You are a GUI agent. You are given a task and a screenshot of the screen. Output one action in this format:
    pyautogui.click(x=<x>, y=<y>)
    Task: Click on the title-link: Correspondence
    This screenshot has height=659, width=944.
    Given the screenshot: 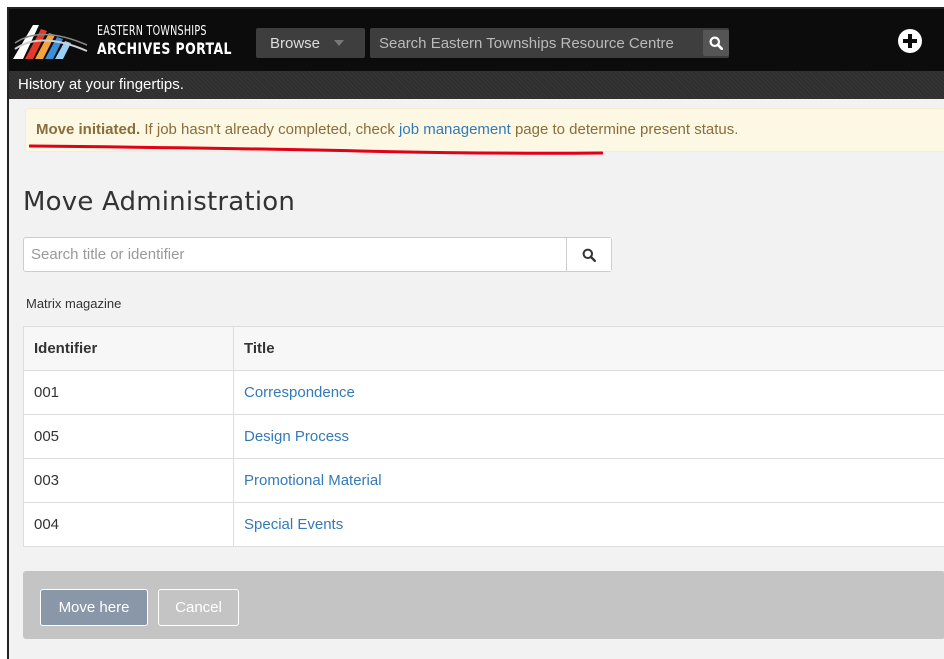 What is the action you would take?
    pyautogui.click(x=299, y=392)
    